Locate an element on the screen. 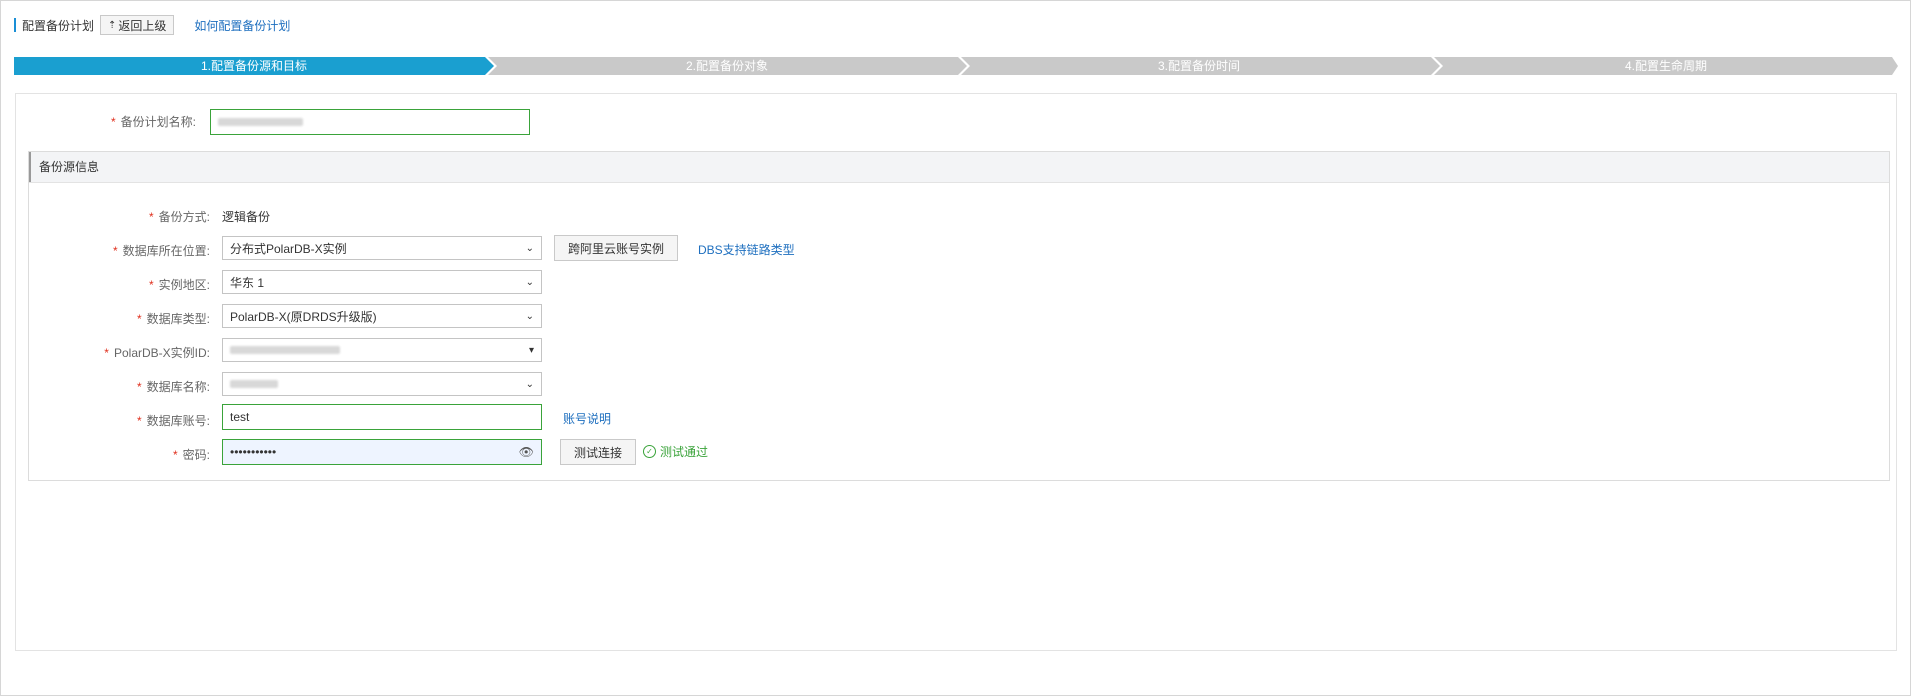 This screenshot has height=696, width=1911. section-header: 备份源信息 is located at coordinates (959, 167).